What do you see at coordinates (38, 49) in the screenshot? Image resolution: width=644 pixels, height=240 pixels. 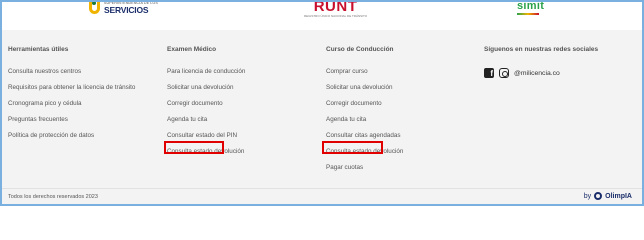 I see `footer-column-title: Herramientas útiles` at bounding box center [38, 49].